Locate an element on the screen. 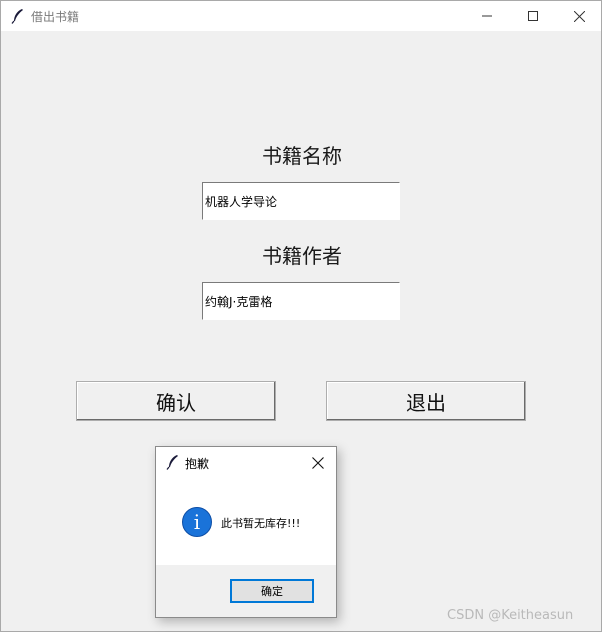 This screenshot has width=602, height=632. dialog-title-bar: 抱歉 is located at coordinates (246, 462).